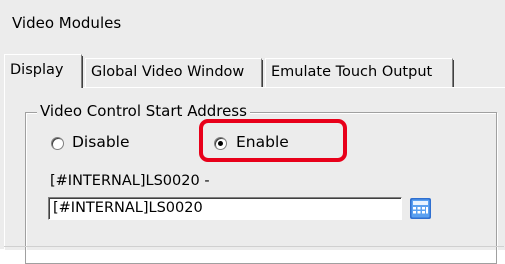 The image size is (505, 264). Describe the element at coordinates (143, 111) in the screenshot. I see `video-control-group-label: Video Control Start Address` at that location.